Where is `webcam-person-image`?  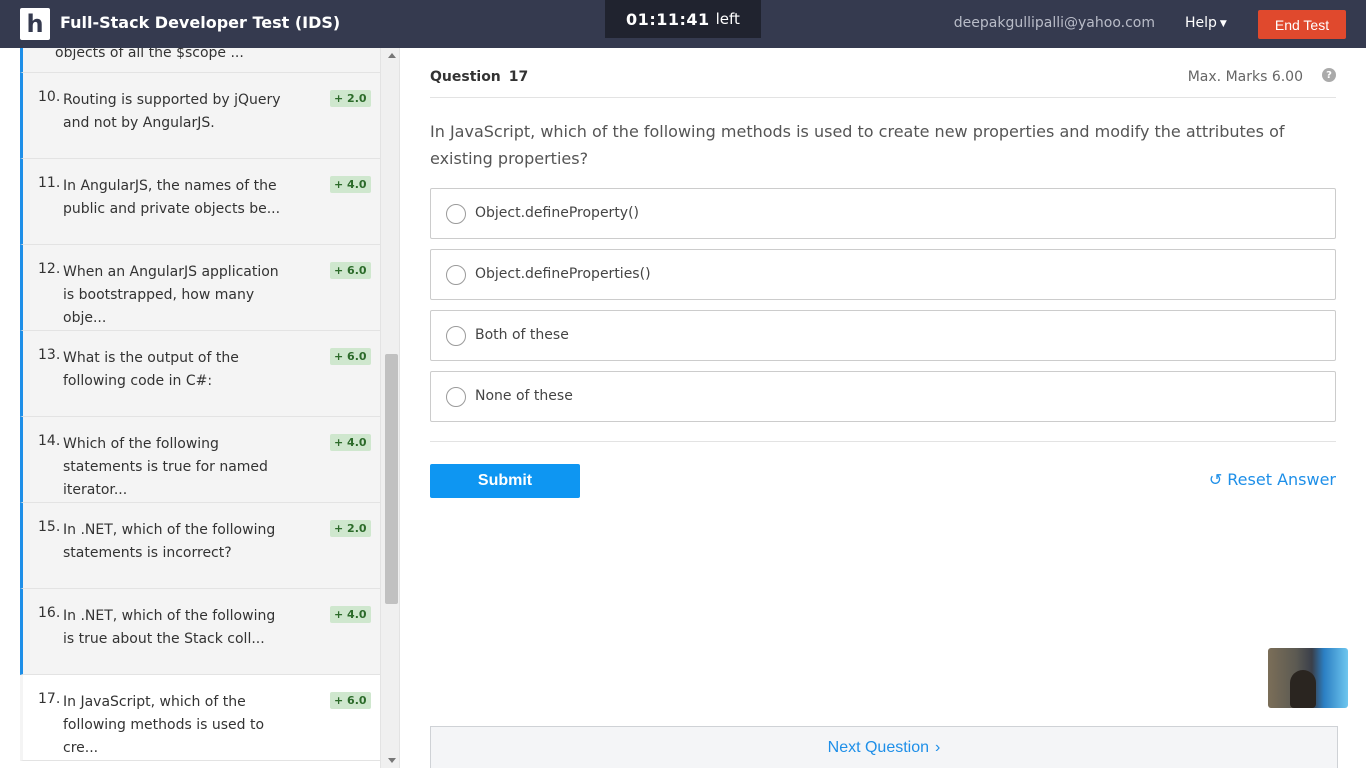
webcam-person-image is located at coordinates (1303, 689).